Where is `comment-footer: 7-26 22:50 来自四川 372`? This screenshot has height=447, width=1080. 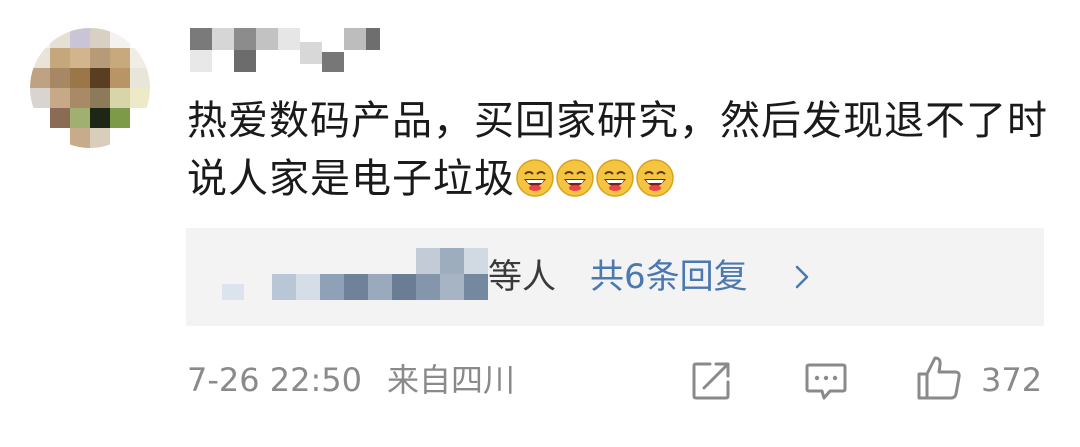
comment-footer: 7-26 22:50 来自四川 372 is located at coordinates (622, 380).